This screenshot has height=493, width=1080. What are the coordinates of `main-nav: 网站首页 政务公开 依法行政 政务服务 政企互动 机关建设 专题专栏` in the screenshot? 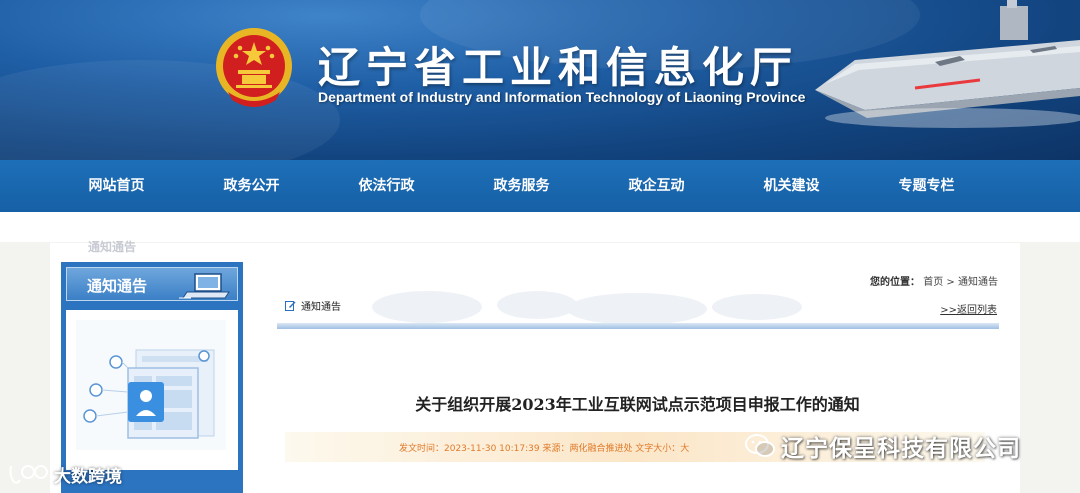 It's located at (540, 186).